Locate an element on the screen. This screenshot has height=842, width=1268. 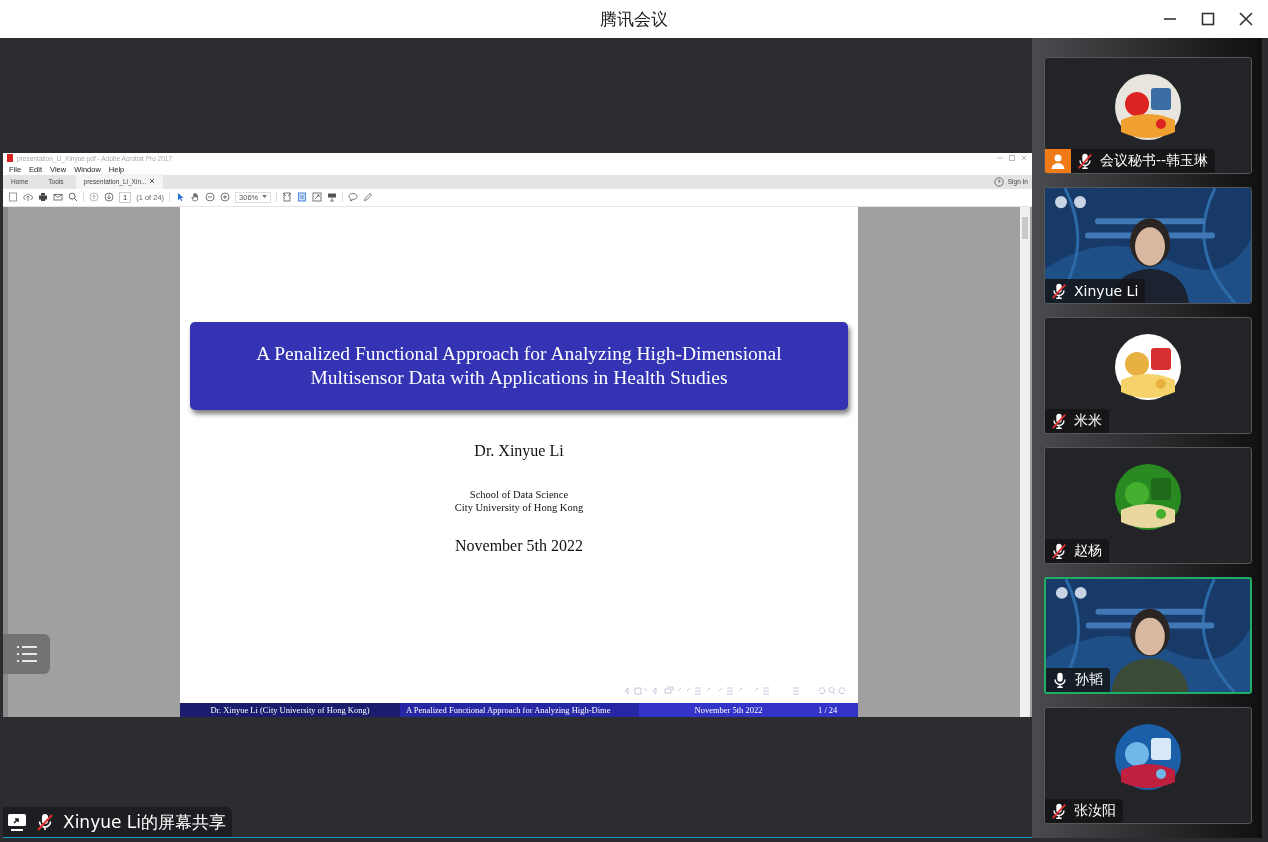
full-screen-icon is located at coordinates (317, 197).